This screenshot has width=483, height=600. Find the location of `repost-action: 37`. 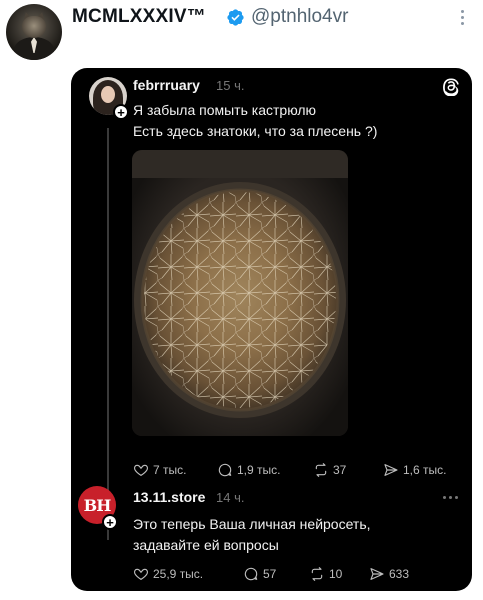

repost-action: 37 is located at coordinates (329, 470).